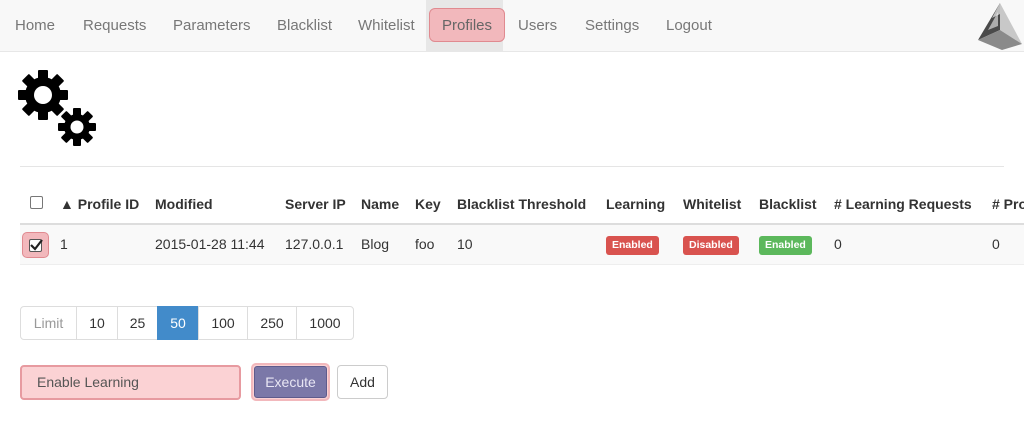  I want to click on learning-status-badge: Enabled, so click(632, 245).